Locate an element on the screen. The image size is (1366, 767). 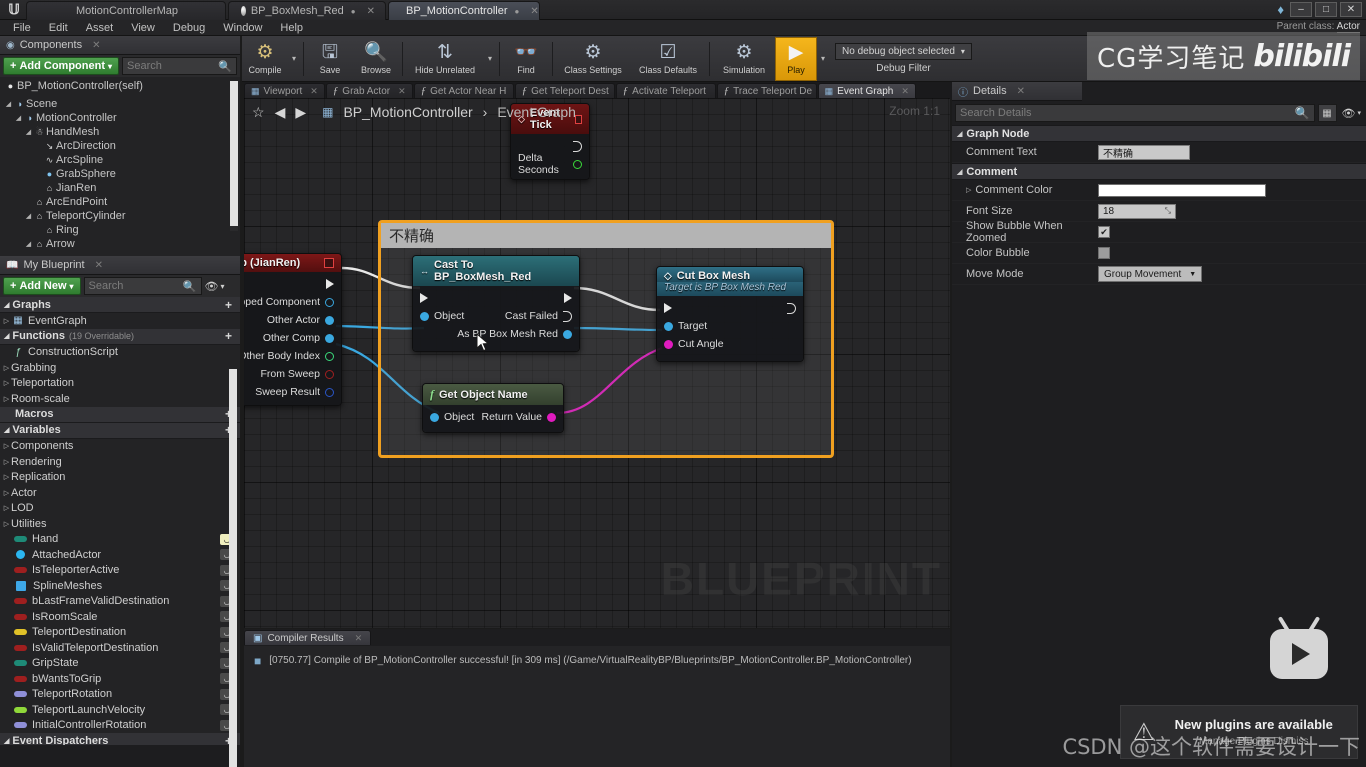
forward-icon: ▶ is located at coordinates (300, 112).